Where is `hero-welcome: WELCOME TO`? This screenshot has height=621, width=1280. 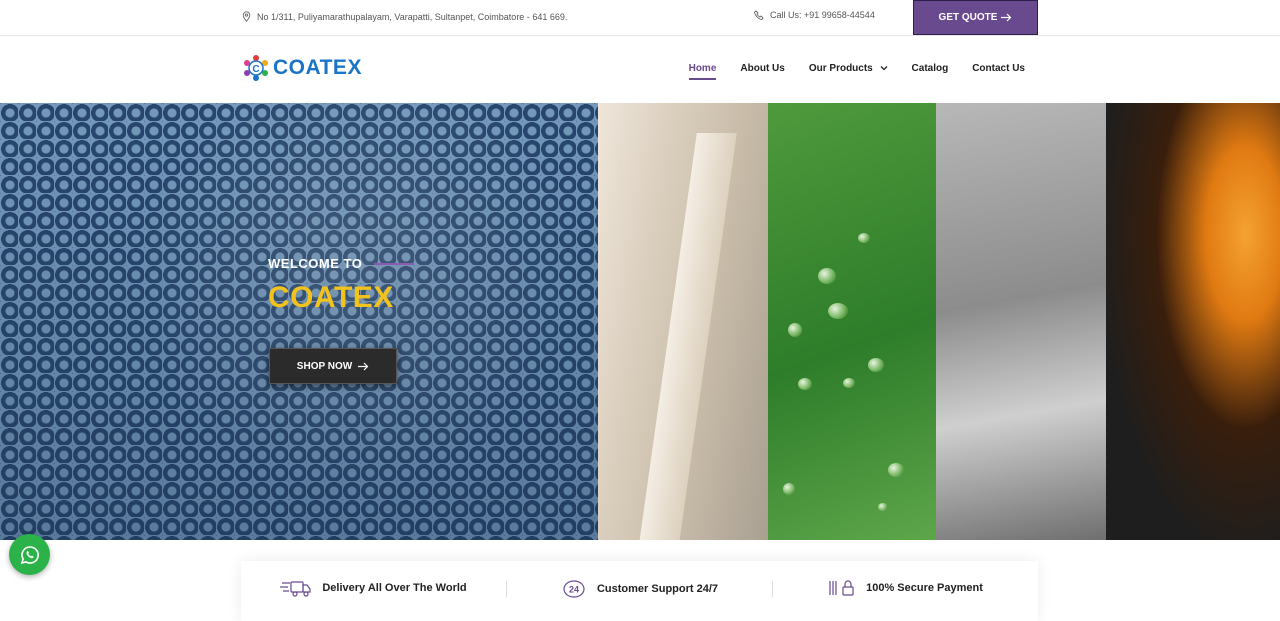 hero-welcome: WELCOME TO is located at coordinates (341, 263).